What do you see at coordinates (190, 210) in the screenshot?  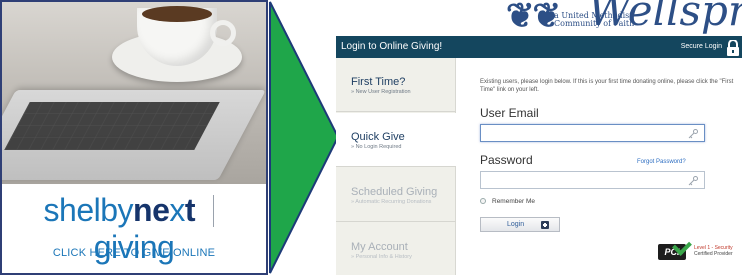 I see `brand-next-t: t` at bounding box center [190, 210].